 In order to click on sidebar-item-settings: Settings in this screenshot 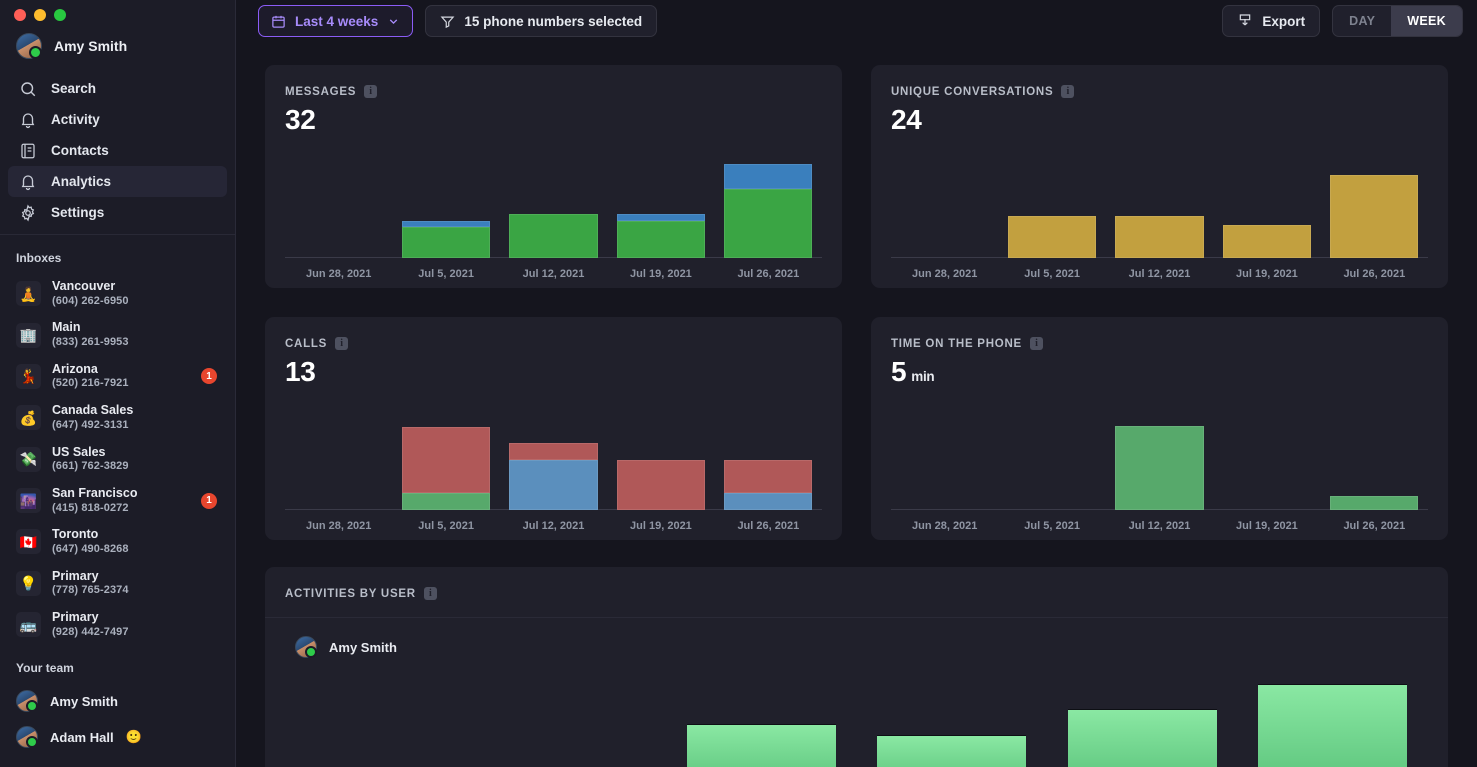, I will do `click(117, 212)`.